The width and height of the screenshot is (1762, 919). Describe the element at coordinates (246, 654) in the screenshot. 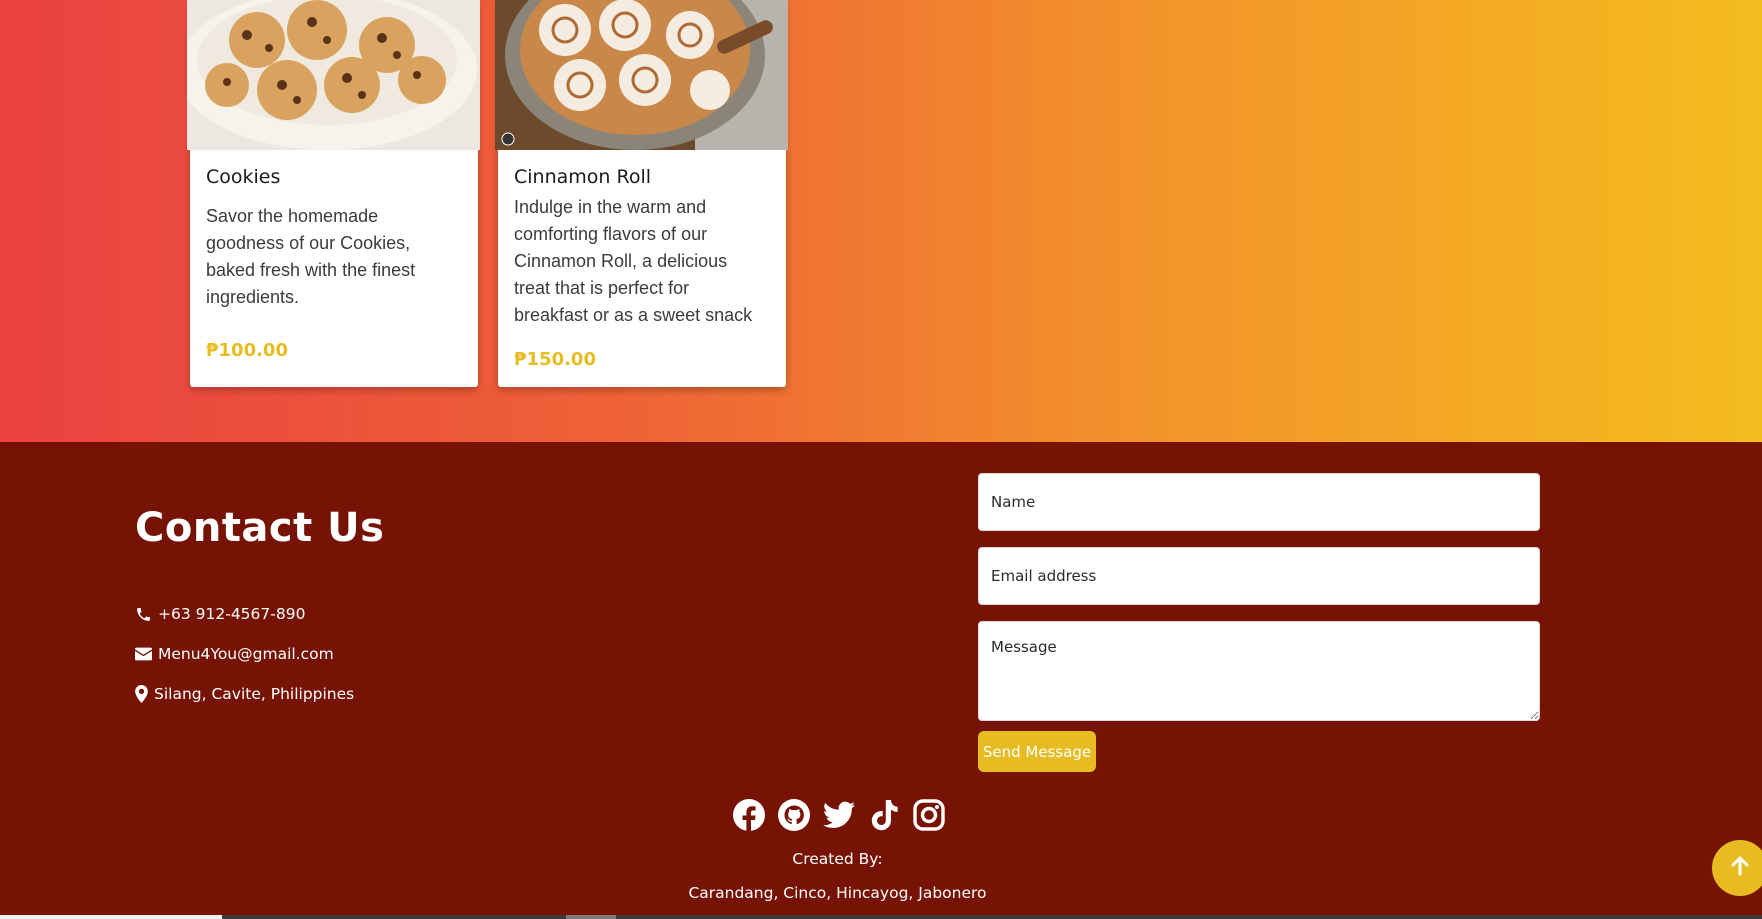

I see `contact-email-text: Menu4You@gmail.com` at that location.